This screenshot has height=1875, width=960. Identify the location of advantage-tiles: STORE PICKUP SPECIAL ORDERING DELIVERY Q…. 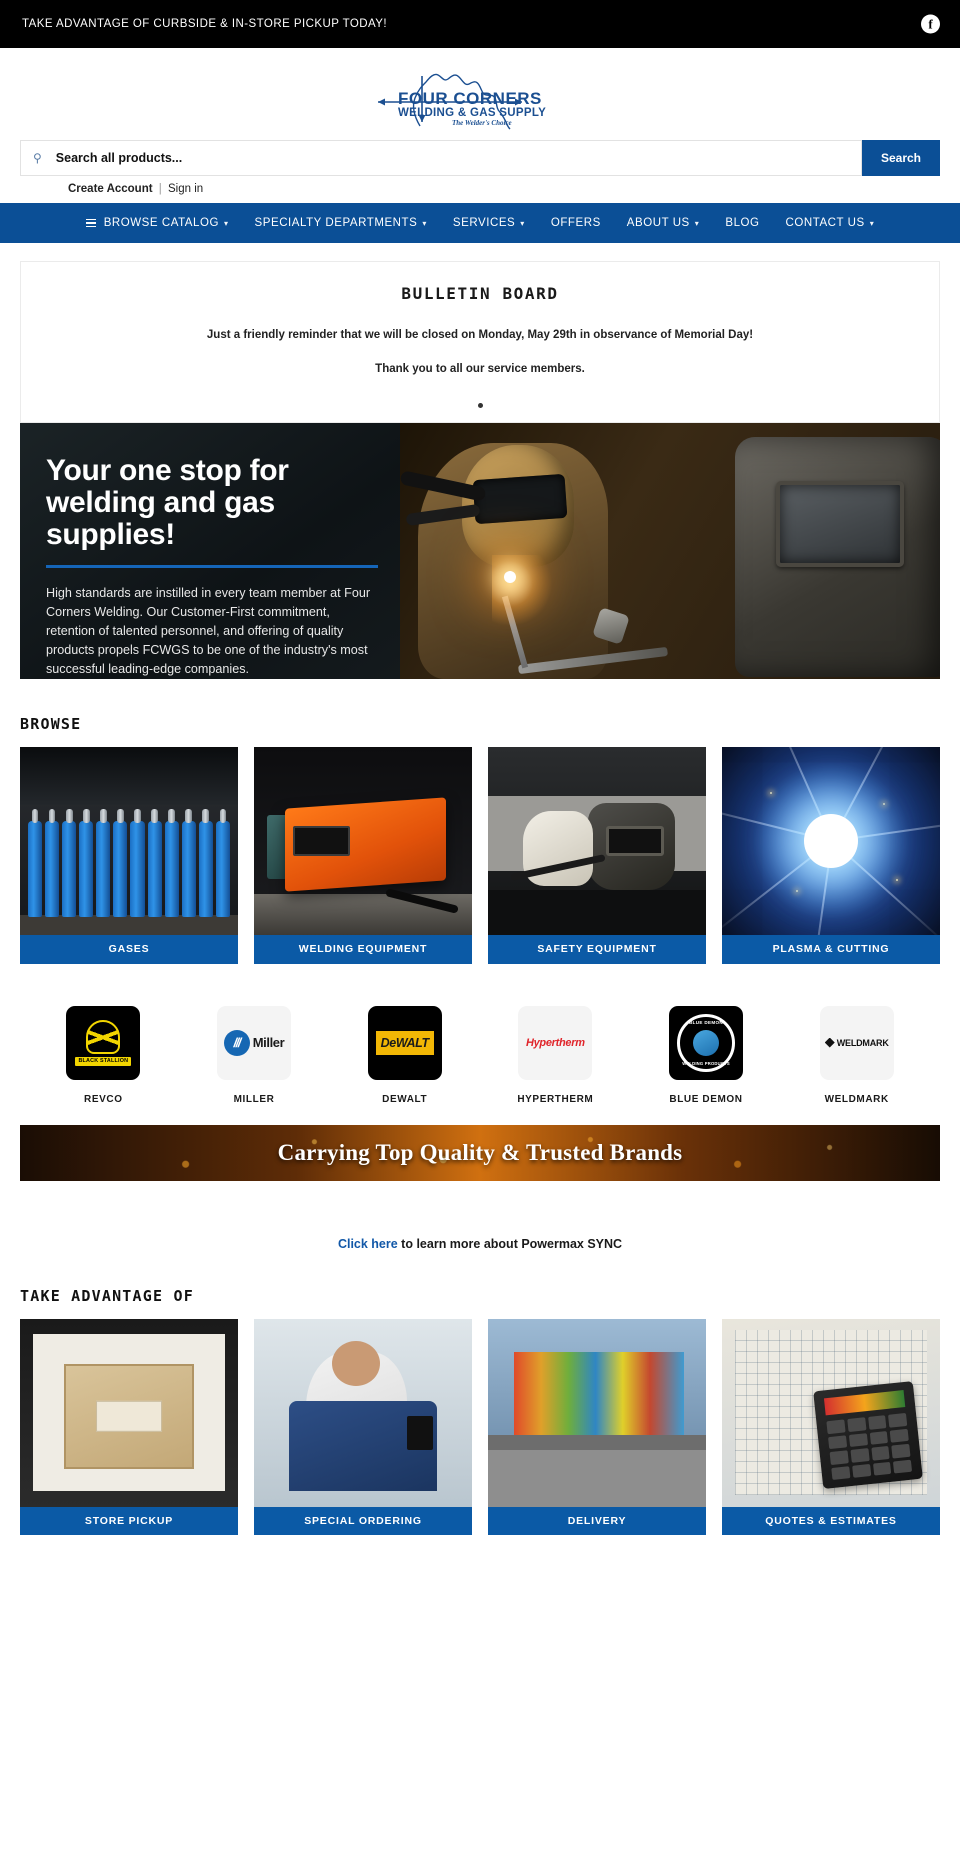
(480, 1426).